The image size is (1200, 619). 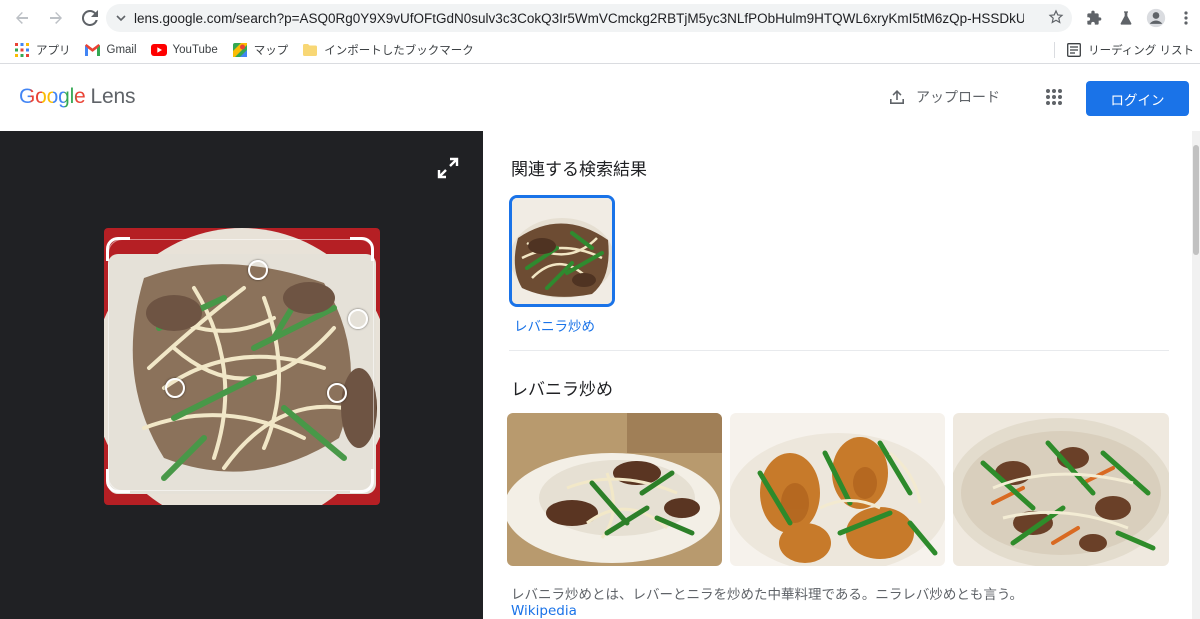 I want to click on results-scrollbar, so click(x=1196, y=375).